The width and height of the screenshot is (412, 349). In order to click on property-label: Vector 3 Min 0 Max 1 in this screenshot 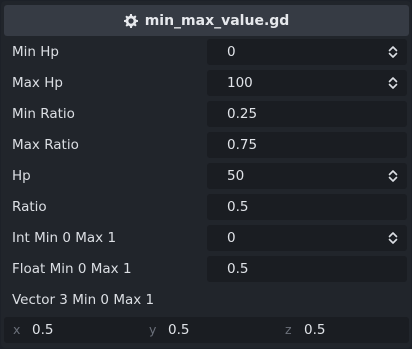, I will do `click(83, 300)`.